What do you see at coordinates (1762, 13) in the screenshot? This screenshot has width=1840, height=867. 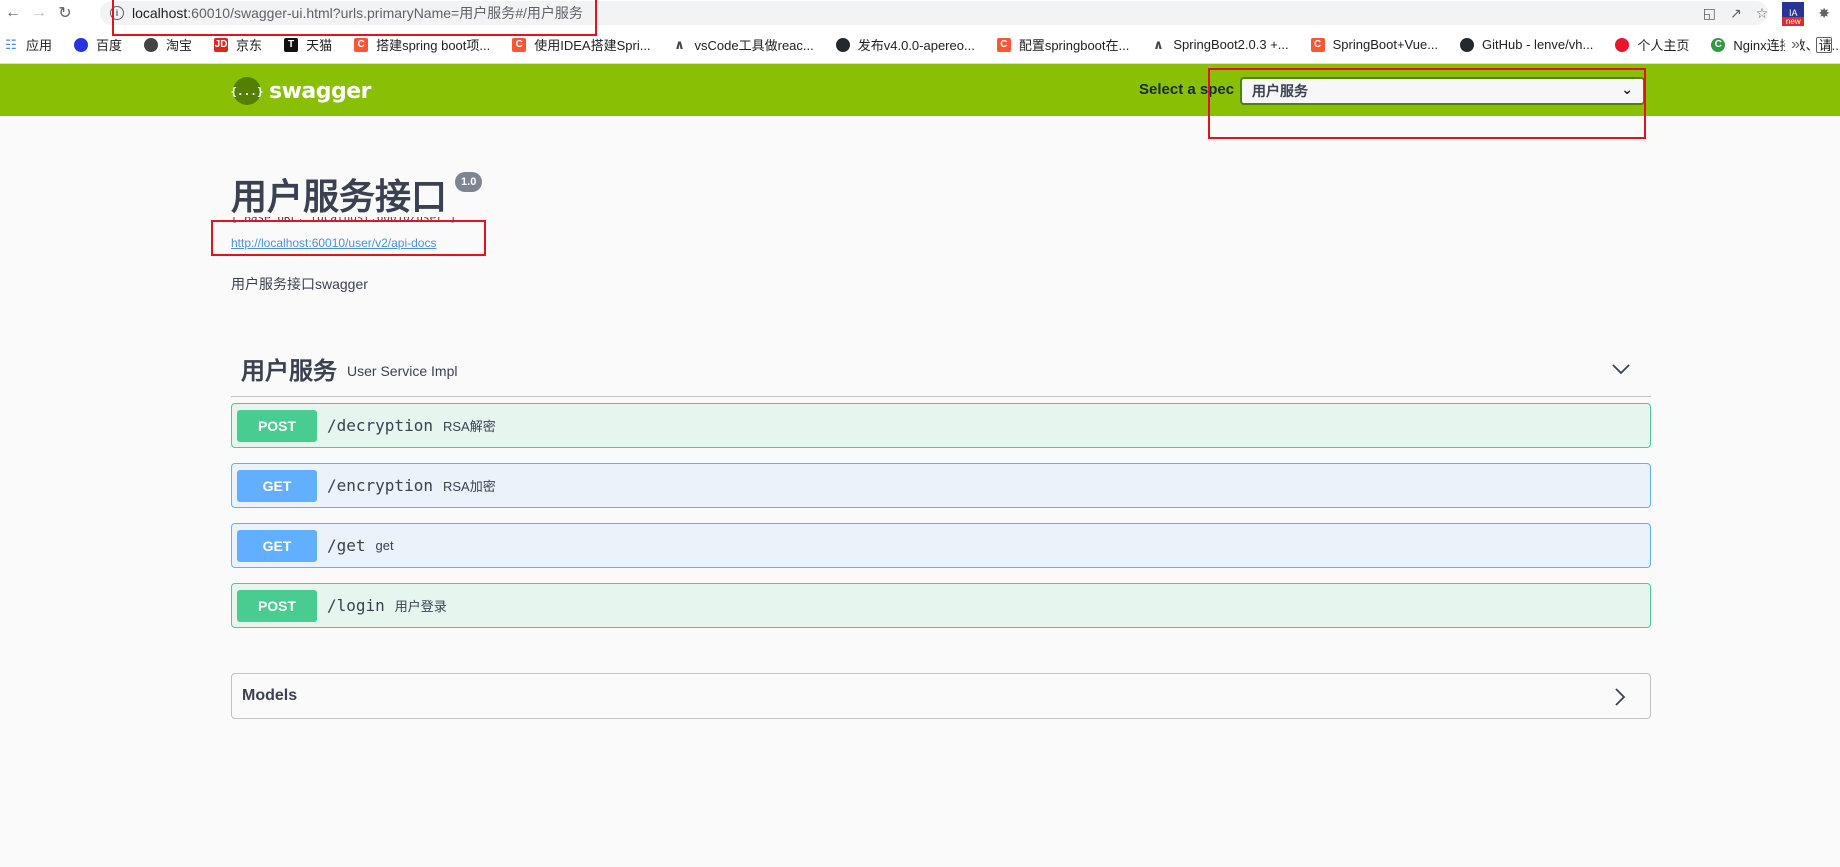 I see `bookmark-star-icon: ☆` at bounding box center [1762, 13].